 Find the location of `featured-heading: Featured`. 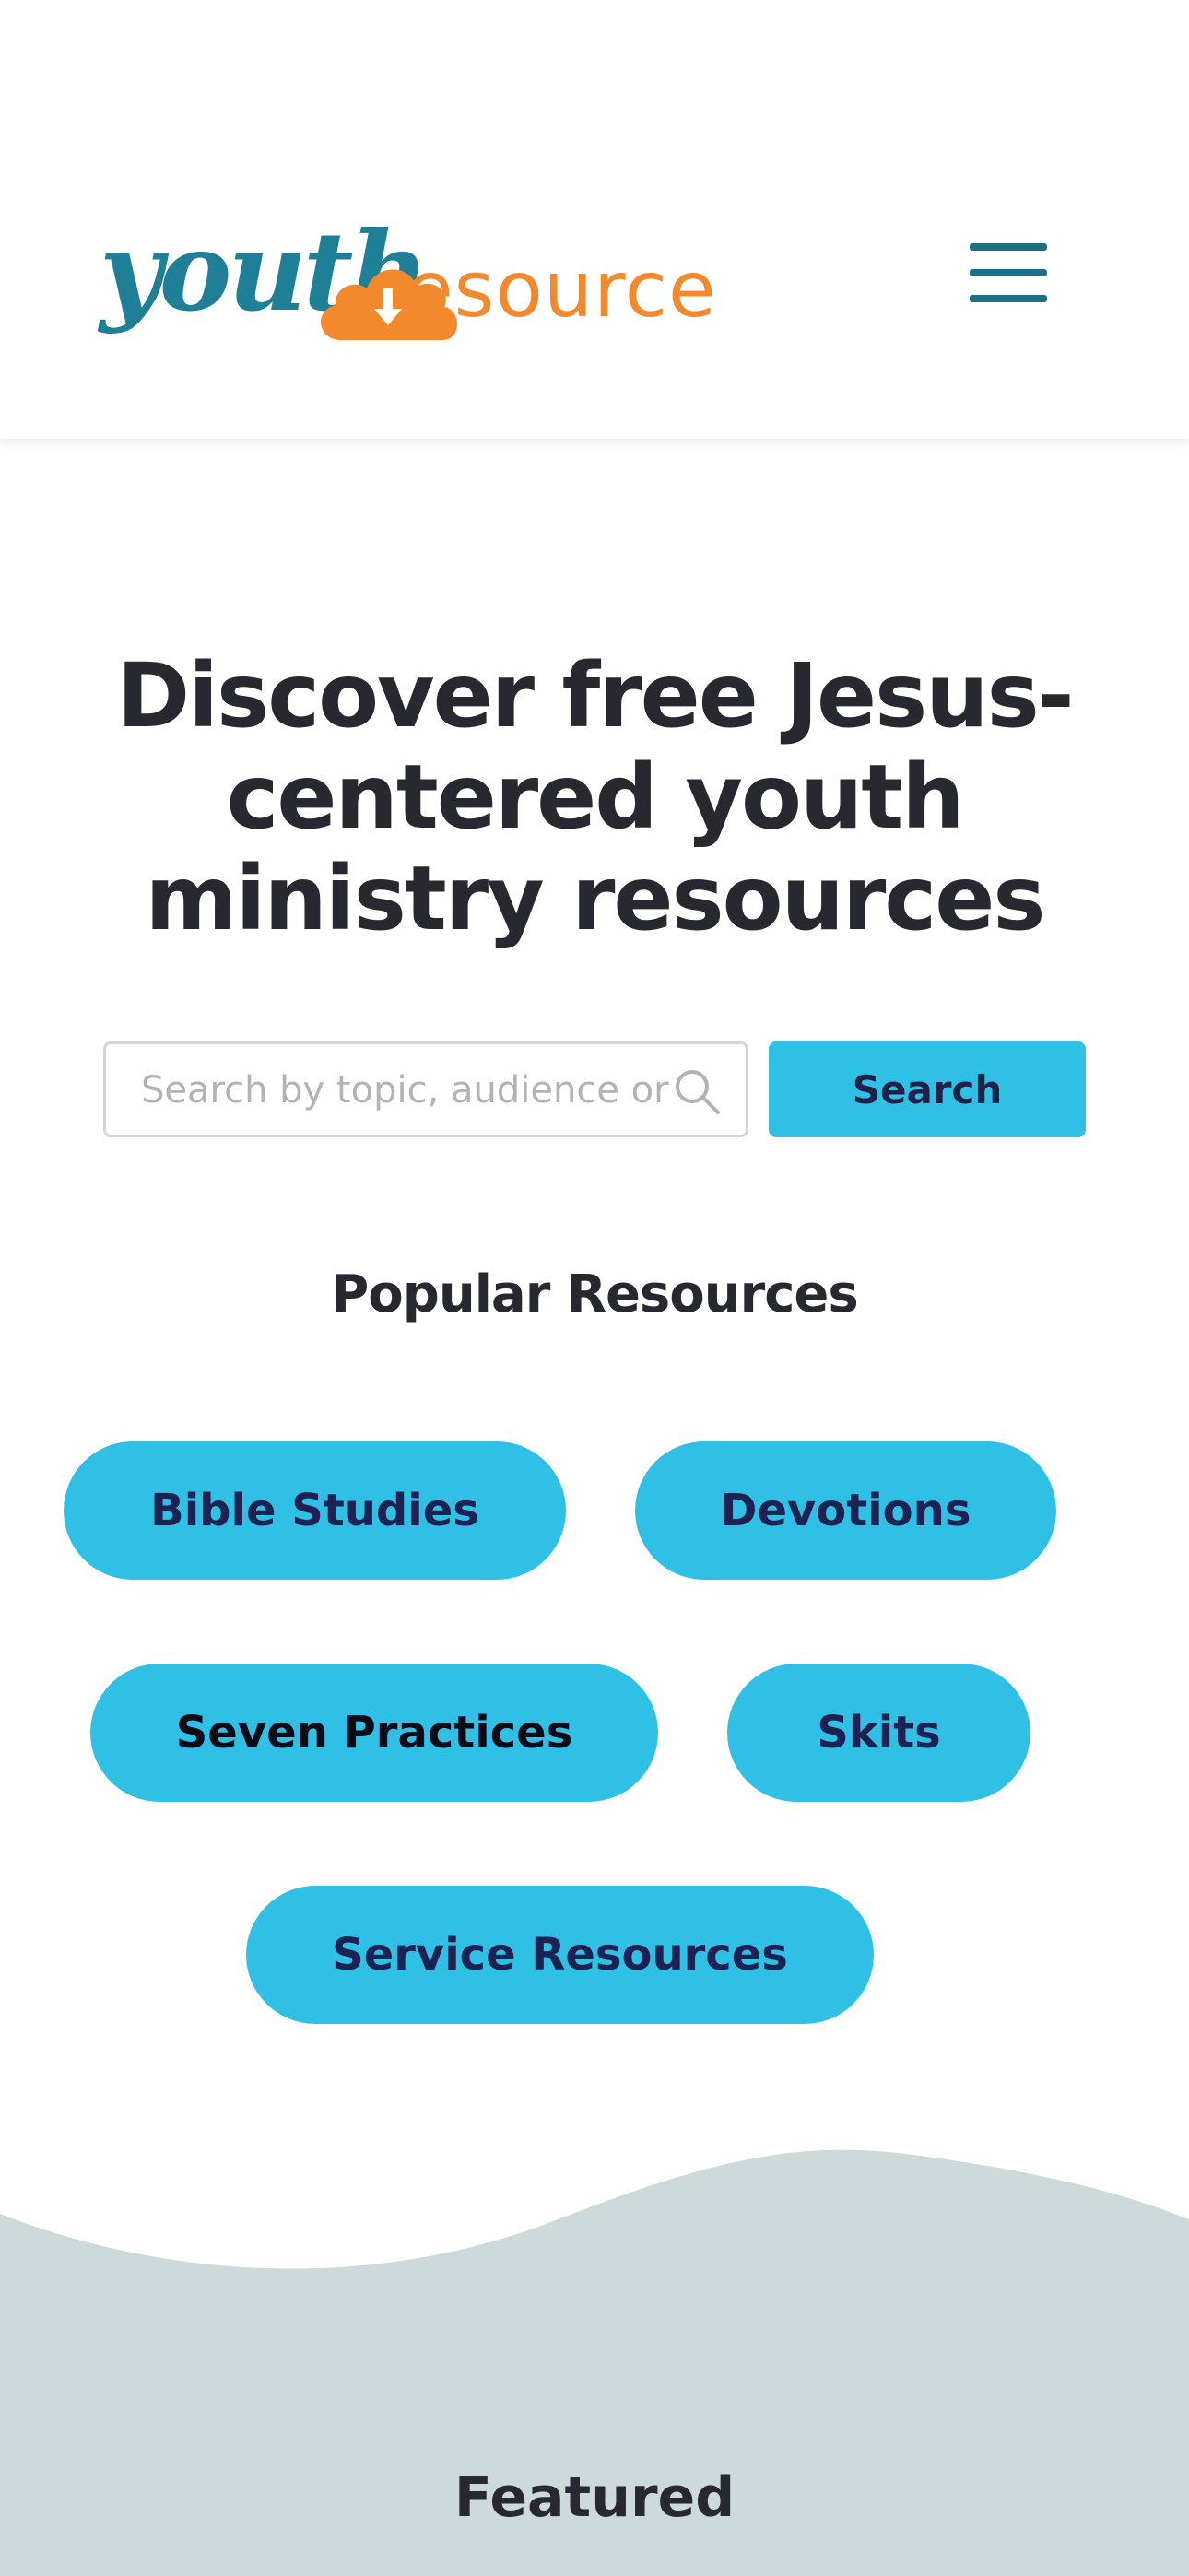

featured-heading: Featured is located at coordinates (594, 2497).